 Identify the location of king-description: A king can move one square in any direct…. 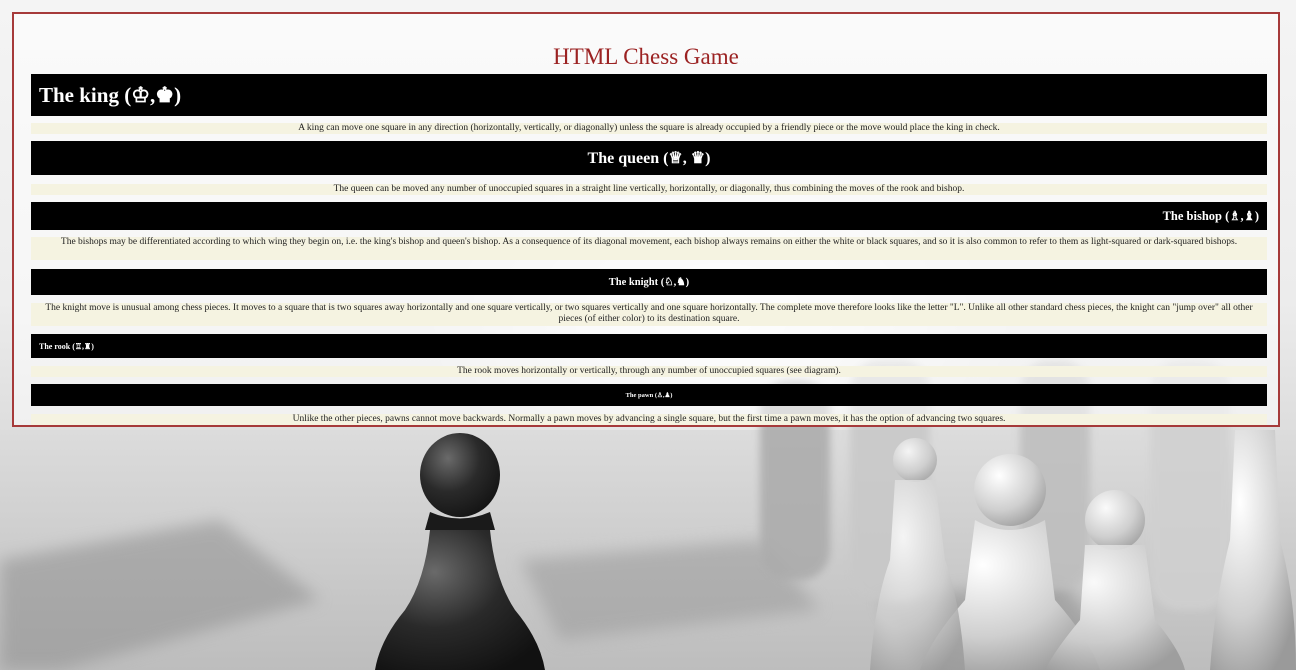
(649, 128).